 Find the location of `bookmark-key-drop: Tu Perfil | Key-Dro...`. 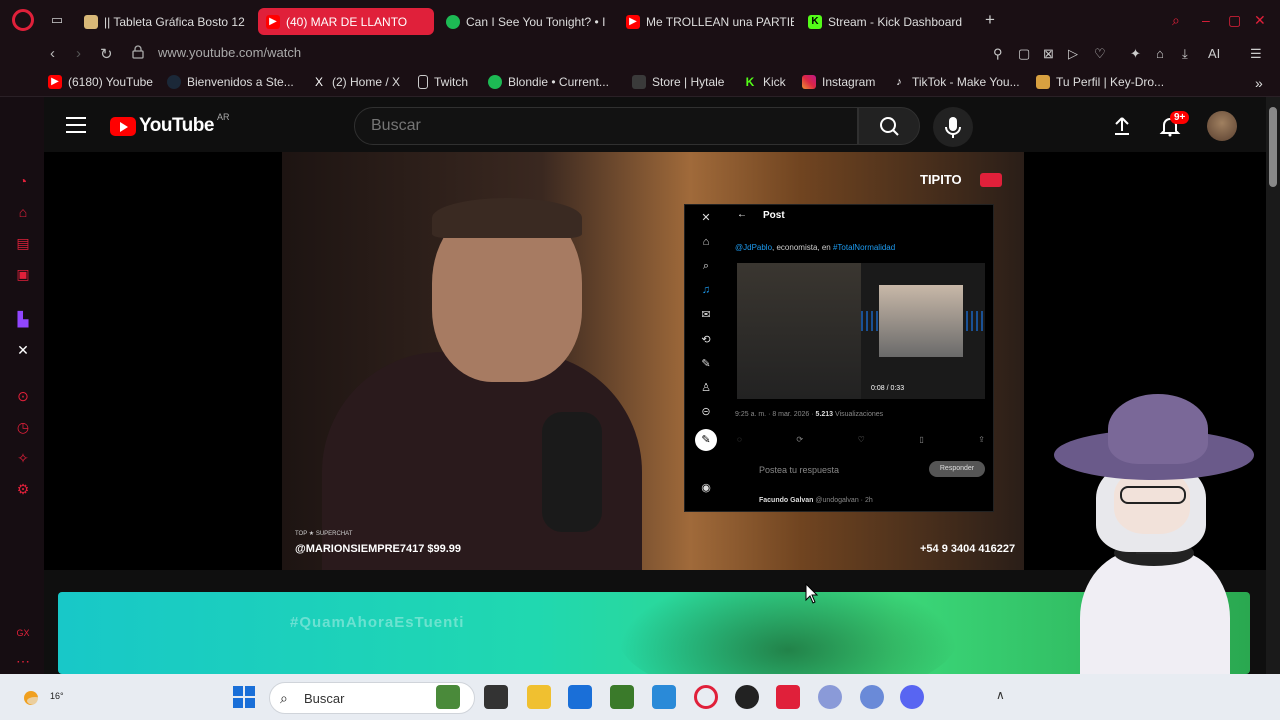

bookmark-key-drop: Tu Perfil | Key-Dro... is located at coordinates (1100, 82).